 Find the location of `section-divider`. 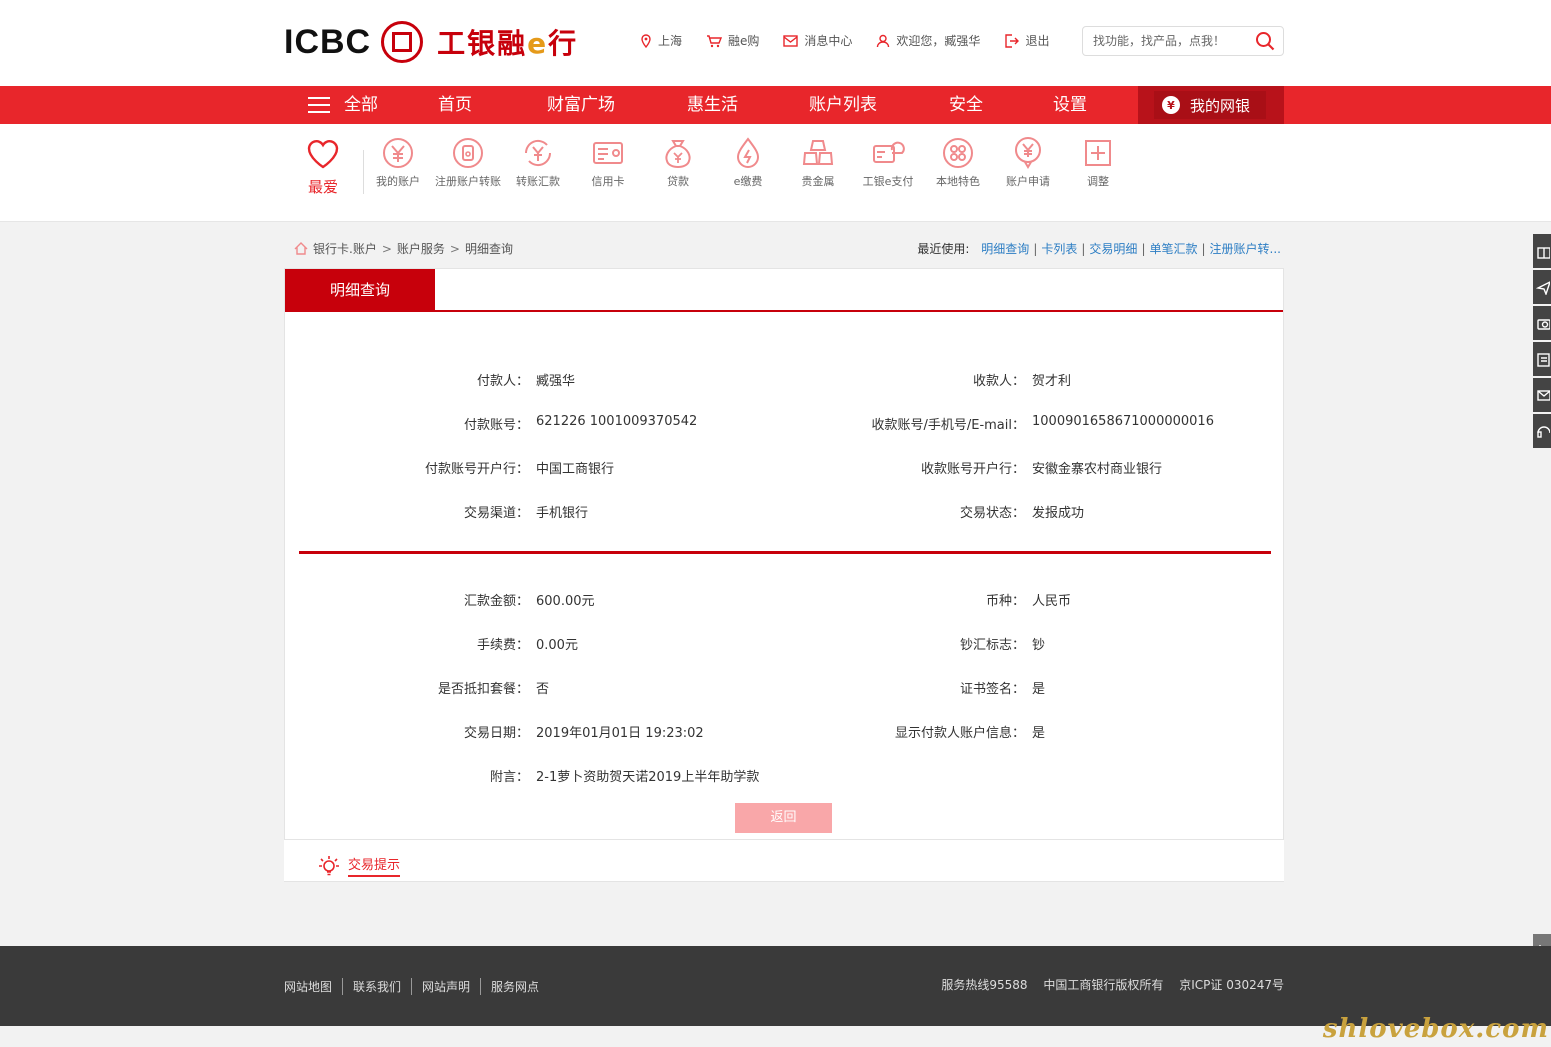

section-divider is located at coordinates (785, 552).